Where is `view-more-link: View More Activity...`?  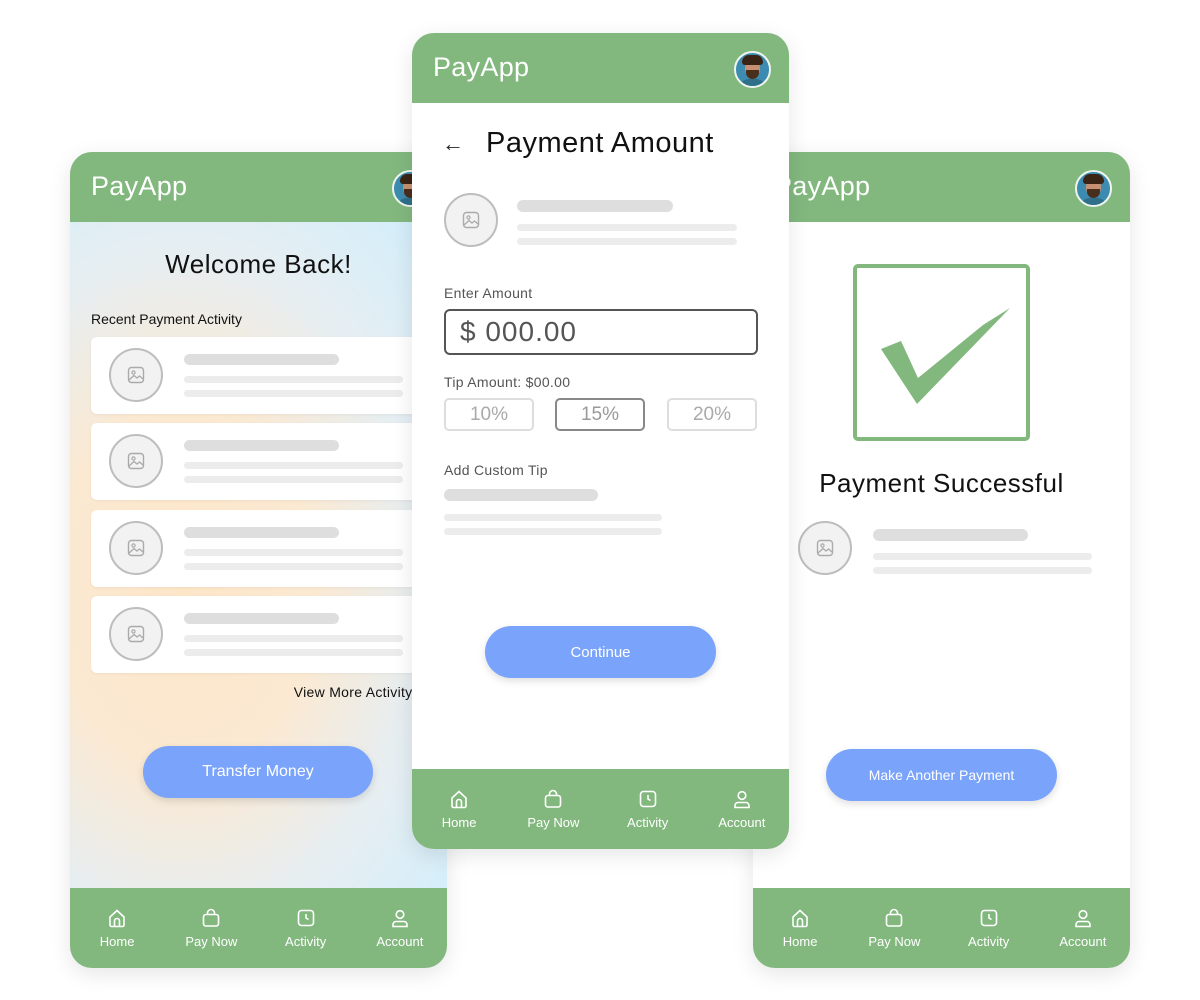 view-more-link: View More Activity... is located at coordinates (359, 692).